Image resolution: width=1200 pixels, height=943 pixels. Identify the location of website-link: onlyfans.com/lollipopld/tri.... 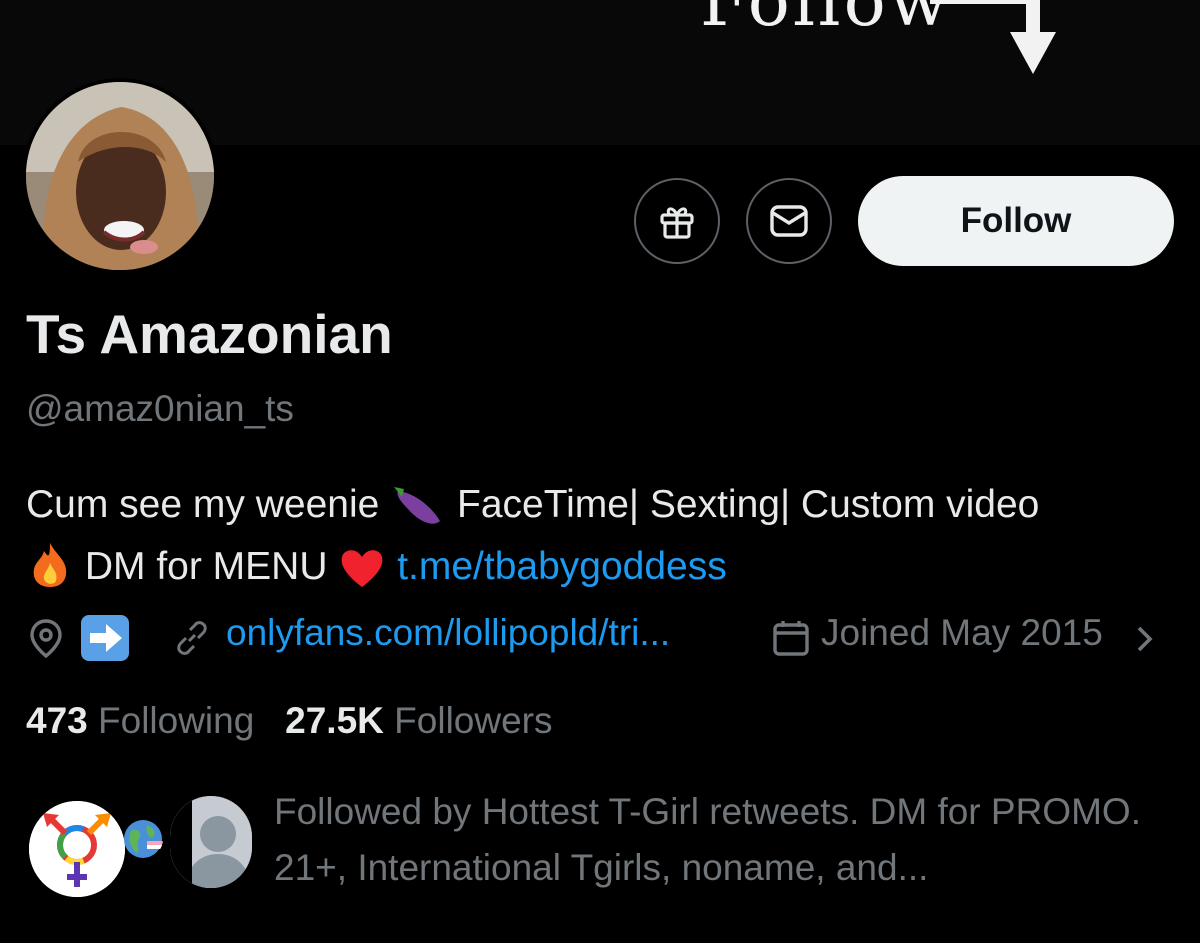
(448, 633).